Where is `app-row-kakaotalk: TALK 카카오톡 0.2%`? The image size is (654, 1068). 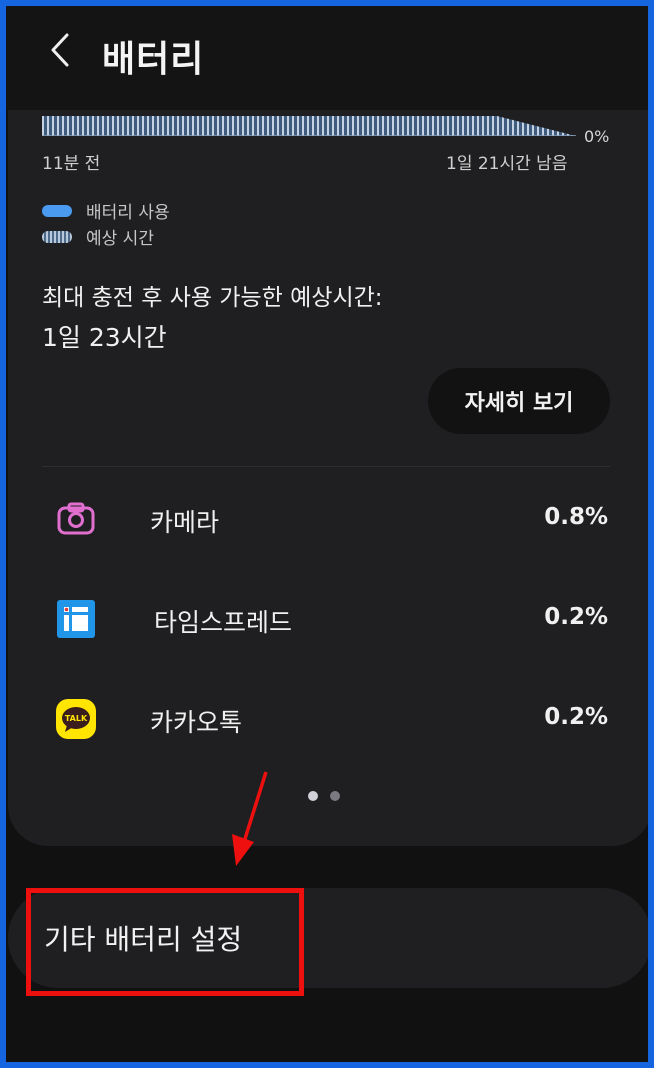 app-row-kakaotalk: TALK 카카오톡 0.2% is located at coordinates (326, 719).